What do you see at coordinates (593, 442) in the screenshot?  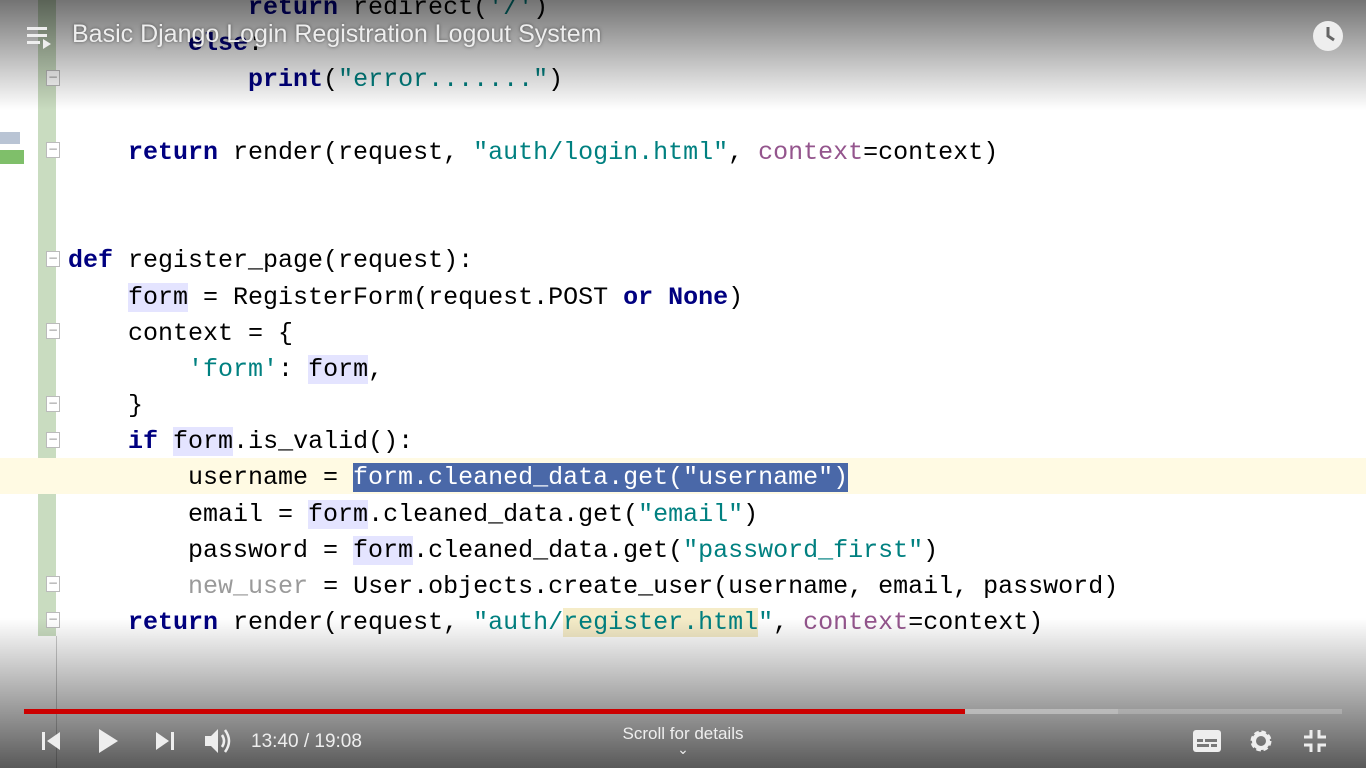 I see `code-line: if form.is_valid():` at bounding box center [593, 442].